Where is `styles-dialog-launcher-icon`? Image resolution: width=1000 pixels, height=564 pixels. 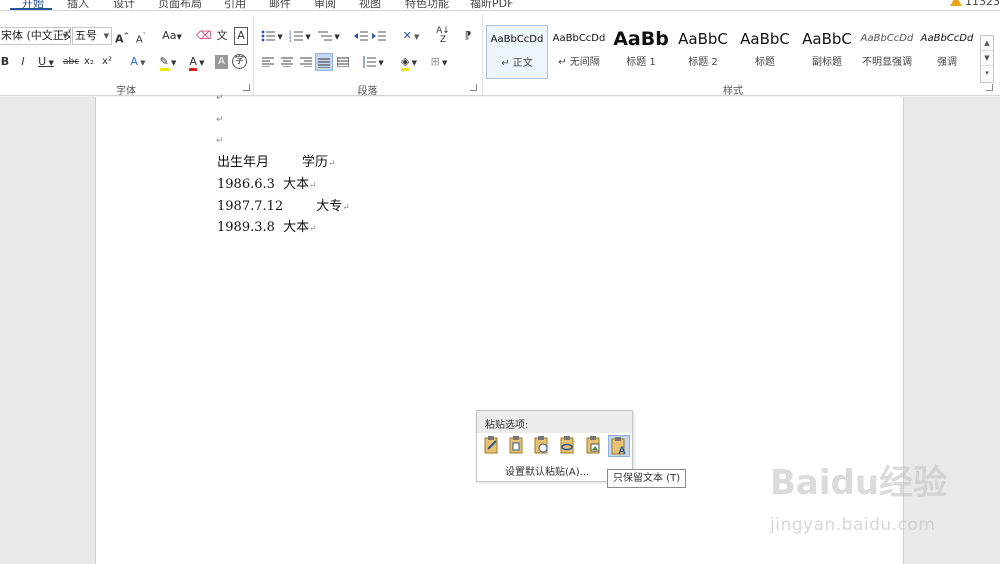 styles-dialog-launcher-icon is located at coordinates (989, 87).